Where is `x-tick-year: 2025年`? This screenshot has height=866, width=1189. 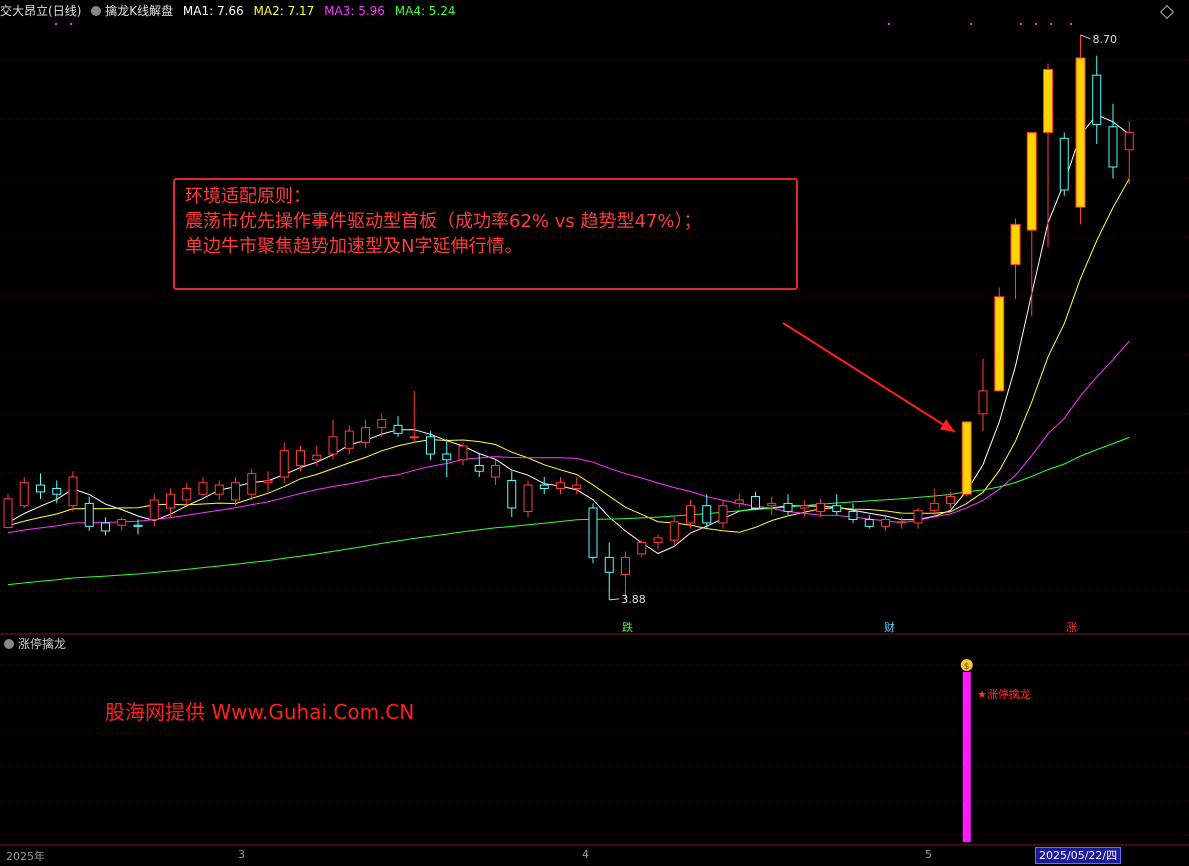
x-tick-year: 2025年 is located at coordinates (25, 856).